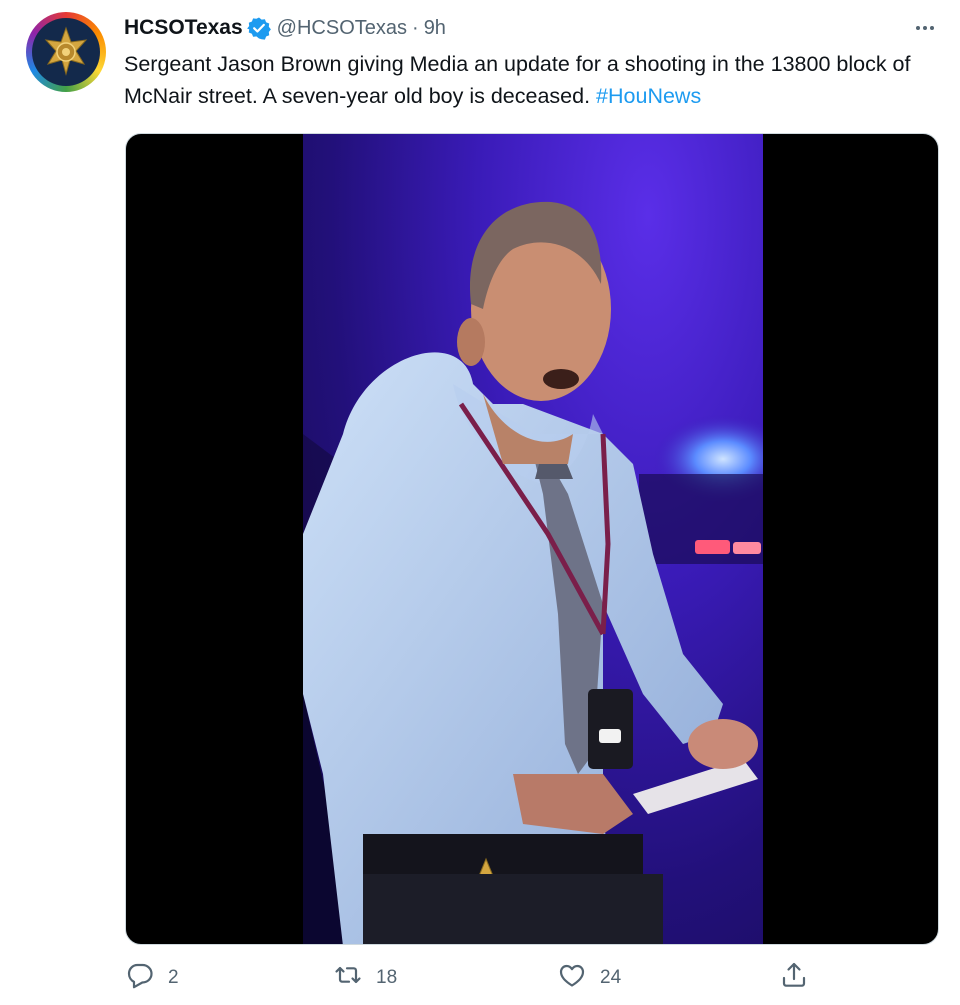 The width and height of the screenshot is (960, 1005). I want to click on retweet-button: 18, so click(365, 978).